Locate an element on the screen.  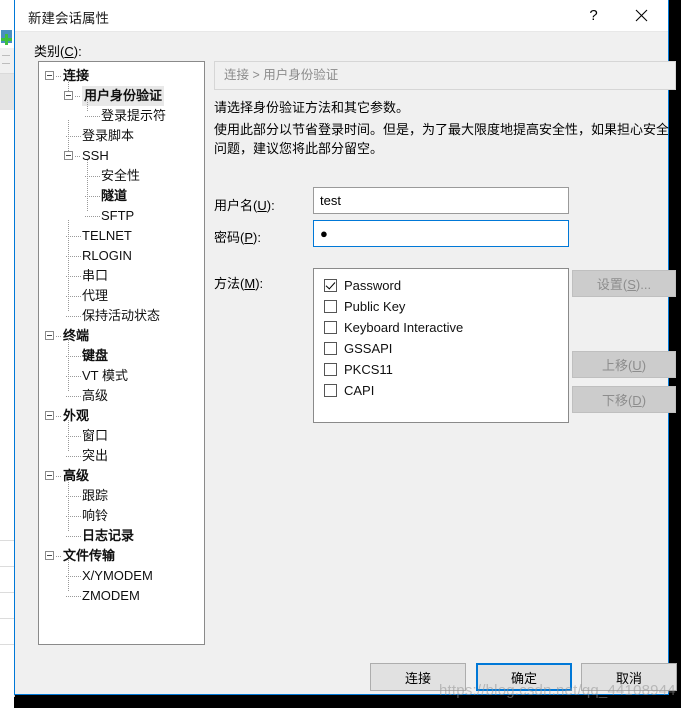
tree-item-label: 保持活动状态 is located at coordinates (121, 315).